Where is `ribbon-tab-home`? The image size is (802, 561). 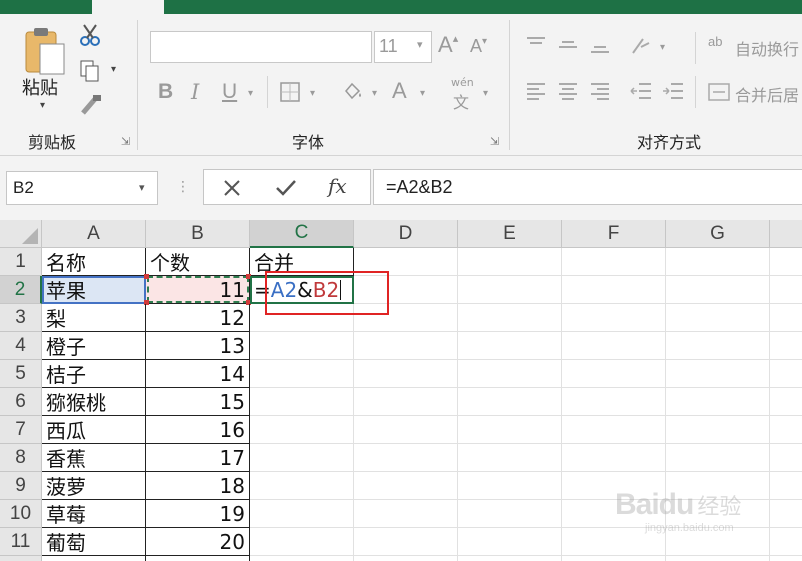
ribbon-tab-home is located at coordinates (128, 7).